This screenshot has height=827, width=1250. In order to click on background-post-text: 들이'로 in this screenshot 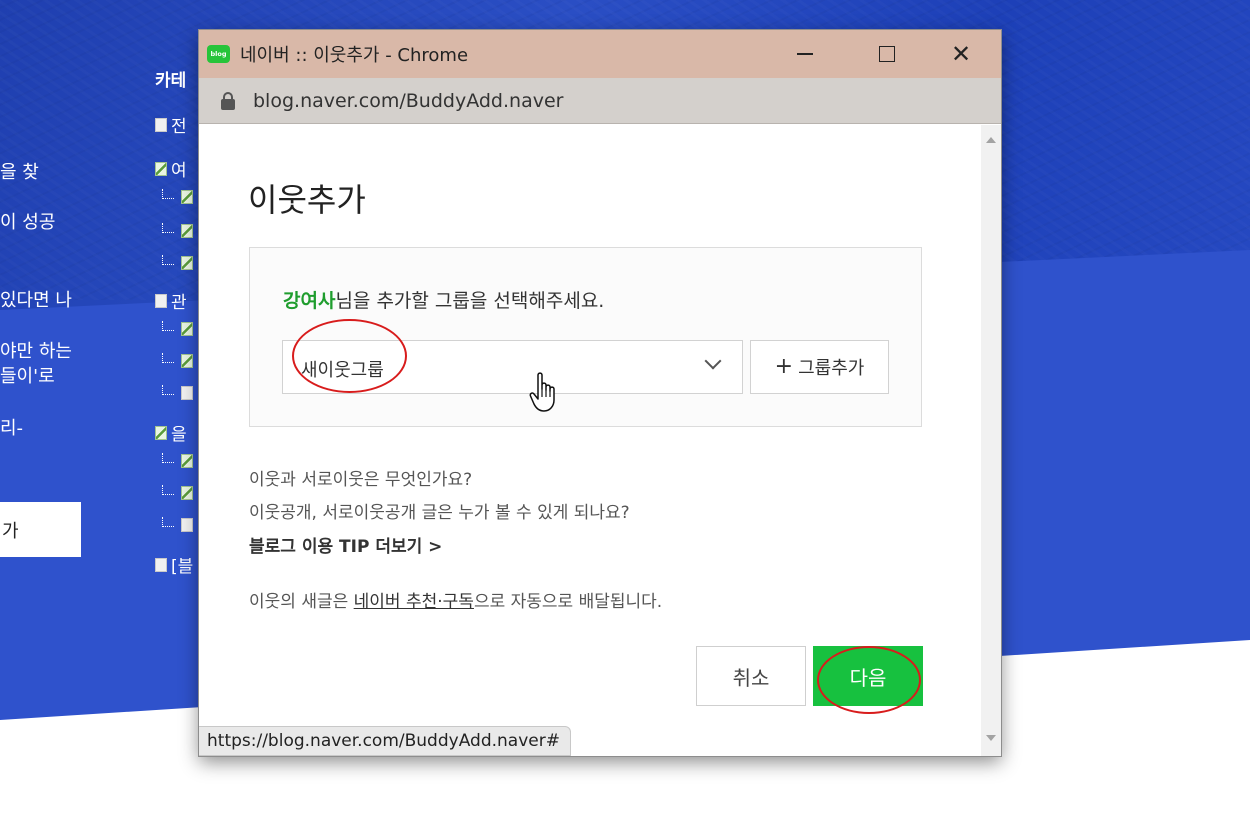, I will do `click(27, 376)`.